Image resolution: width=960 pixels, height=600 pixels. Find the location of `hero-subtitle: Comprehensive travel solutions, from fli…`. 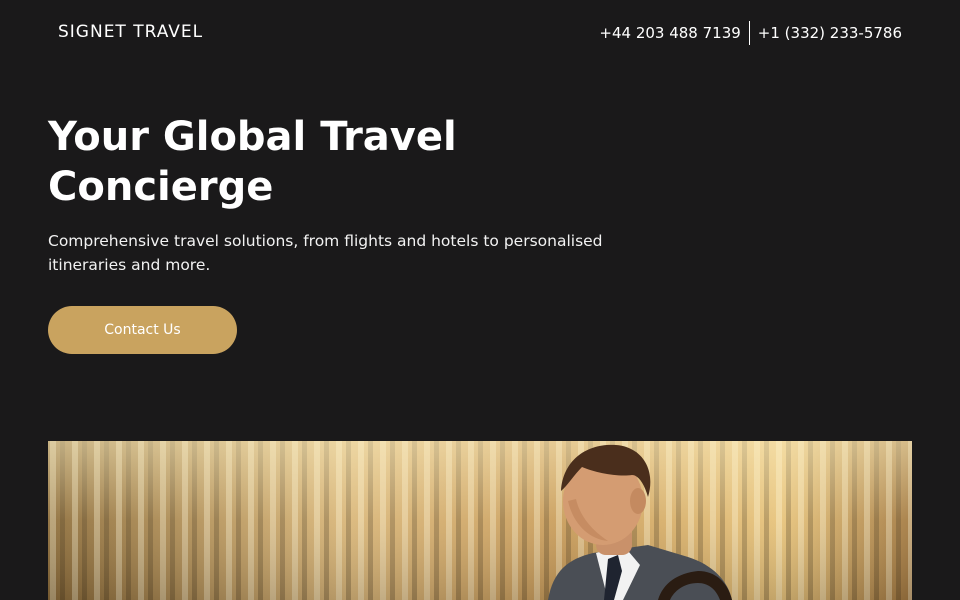

hero-subtitle: Comprehensive travel solutions, from fli… is located at coordinates (325, 253).